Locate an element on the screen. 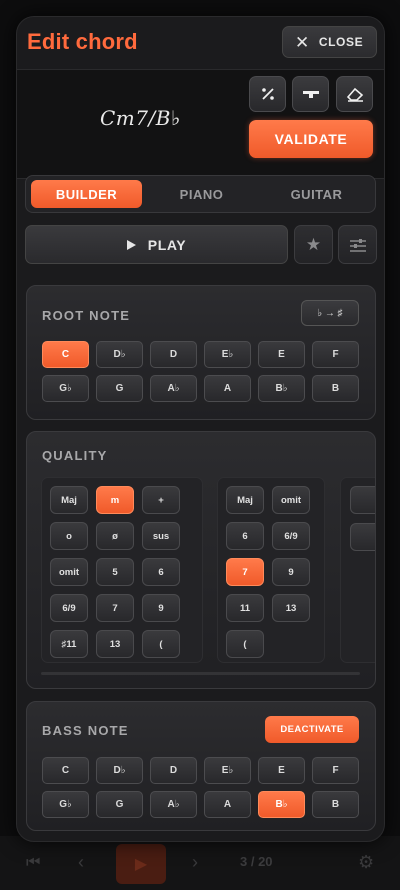 Image resolution: width=400 pixels, height=890 pixels. quality-scrollbar is located at coordinates (200, 673).